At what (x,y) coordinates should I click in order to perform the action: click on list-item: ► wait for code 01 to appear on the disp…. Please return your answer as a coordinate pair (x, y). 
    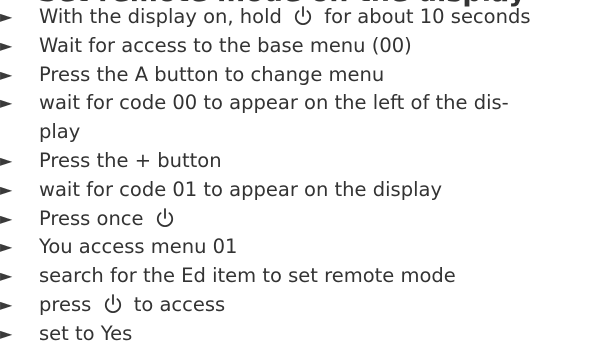
    Looking at the image, I should click on (300, 190).